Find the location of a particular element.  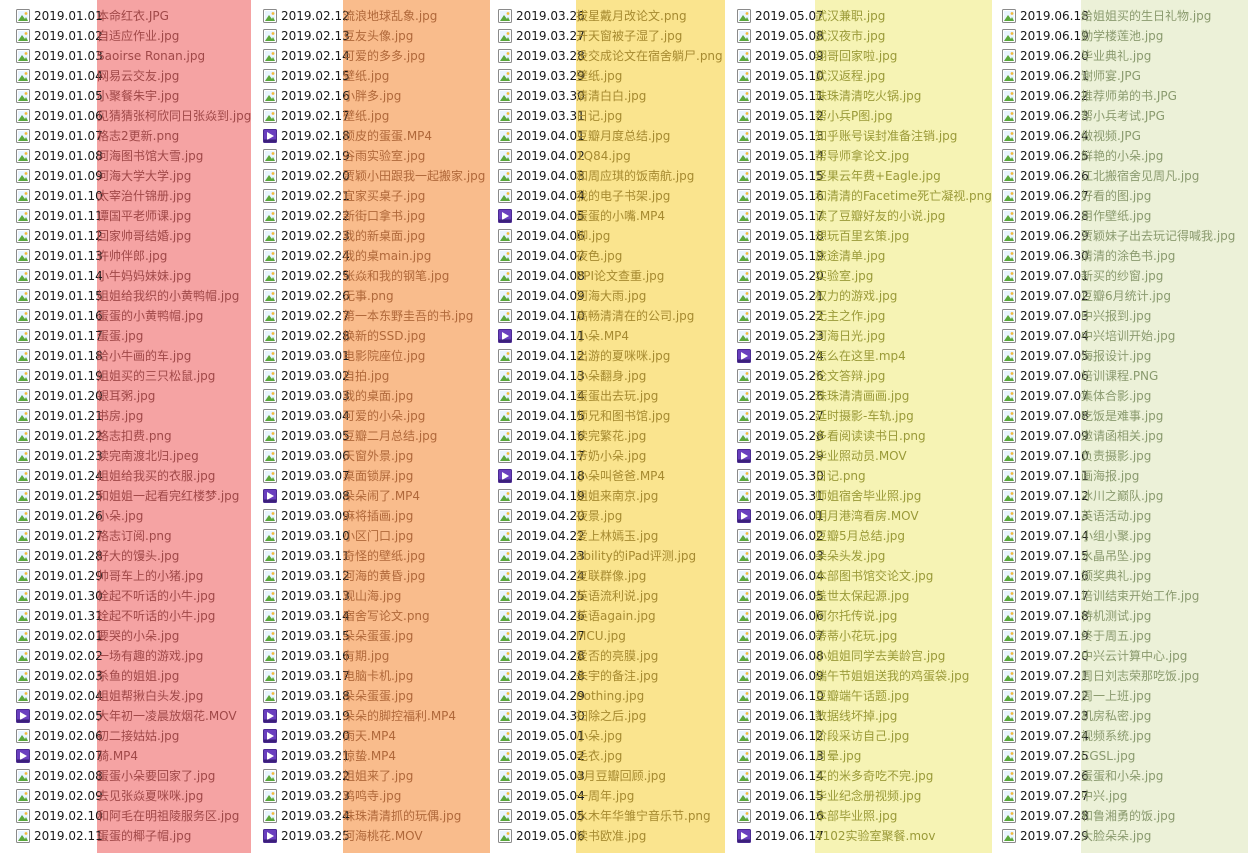

file-row: 2019.01.19 姐姐买的三只松鼠.jpg is located at coordinates (115, 376).